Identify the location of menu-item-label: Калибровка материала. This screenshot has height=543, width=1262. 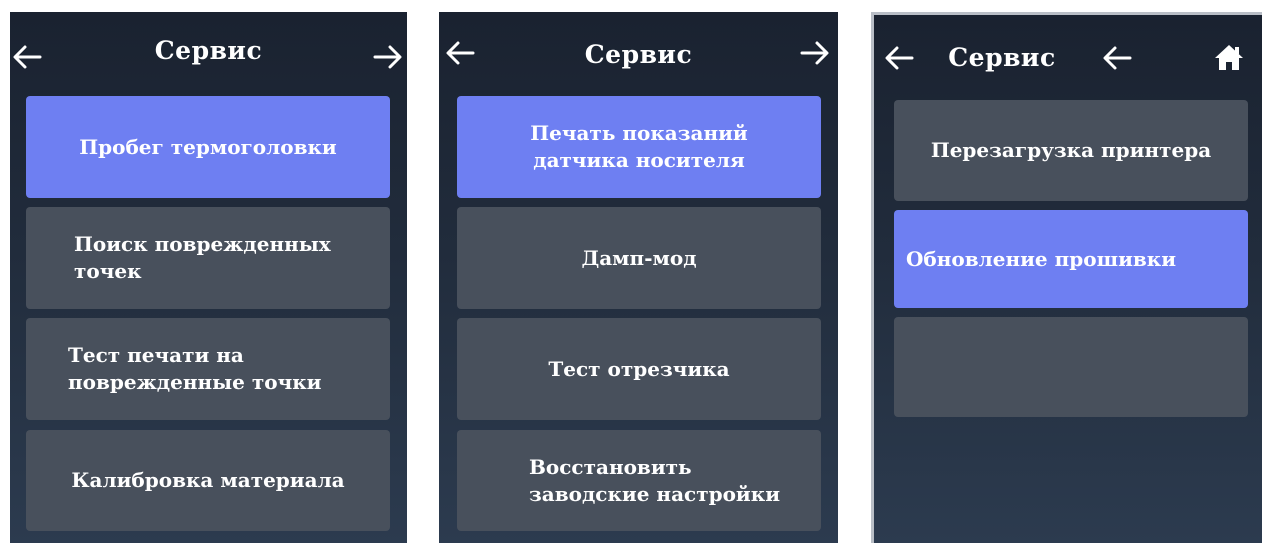
(208, 480).